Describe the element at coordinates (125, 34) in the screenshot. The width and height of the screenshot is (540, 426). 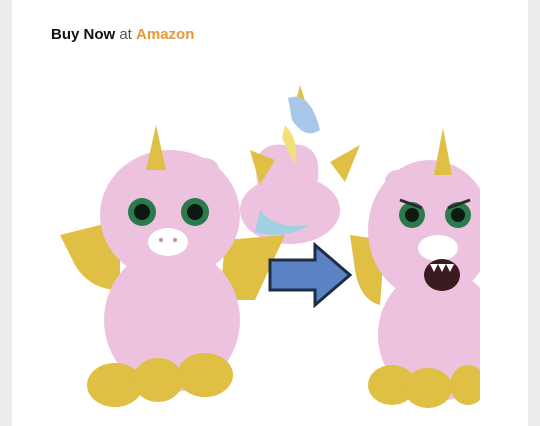
I see `at-label: at` at that location.